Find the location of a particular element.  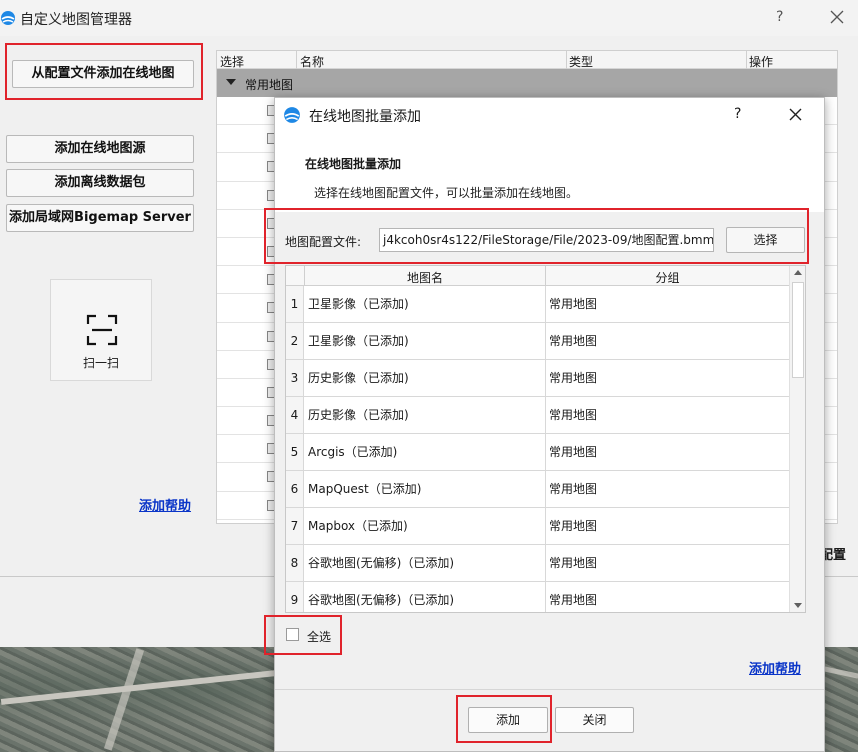

list-scrollbar is located at coordinates (797, 439).